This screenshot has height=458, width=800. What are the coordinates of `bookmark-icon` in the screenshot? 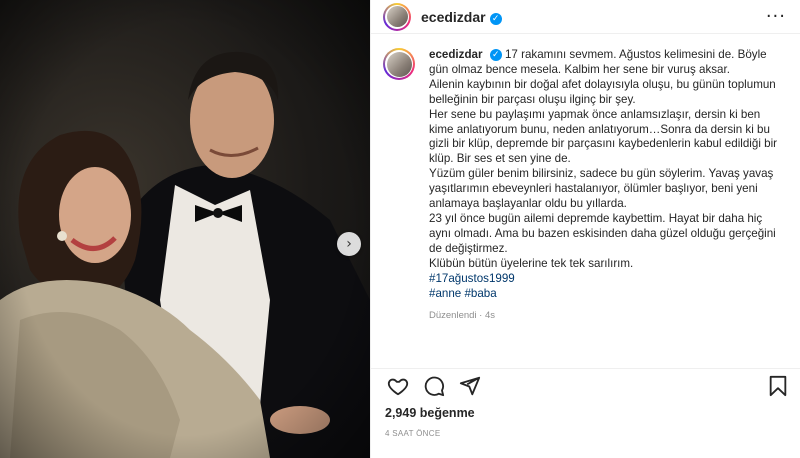 It's located at (778, 386).